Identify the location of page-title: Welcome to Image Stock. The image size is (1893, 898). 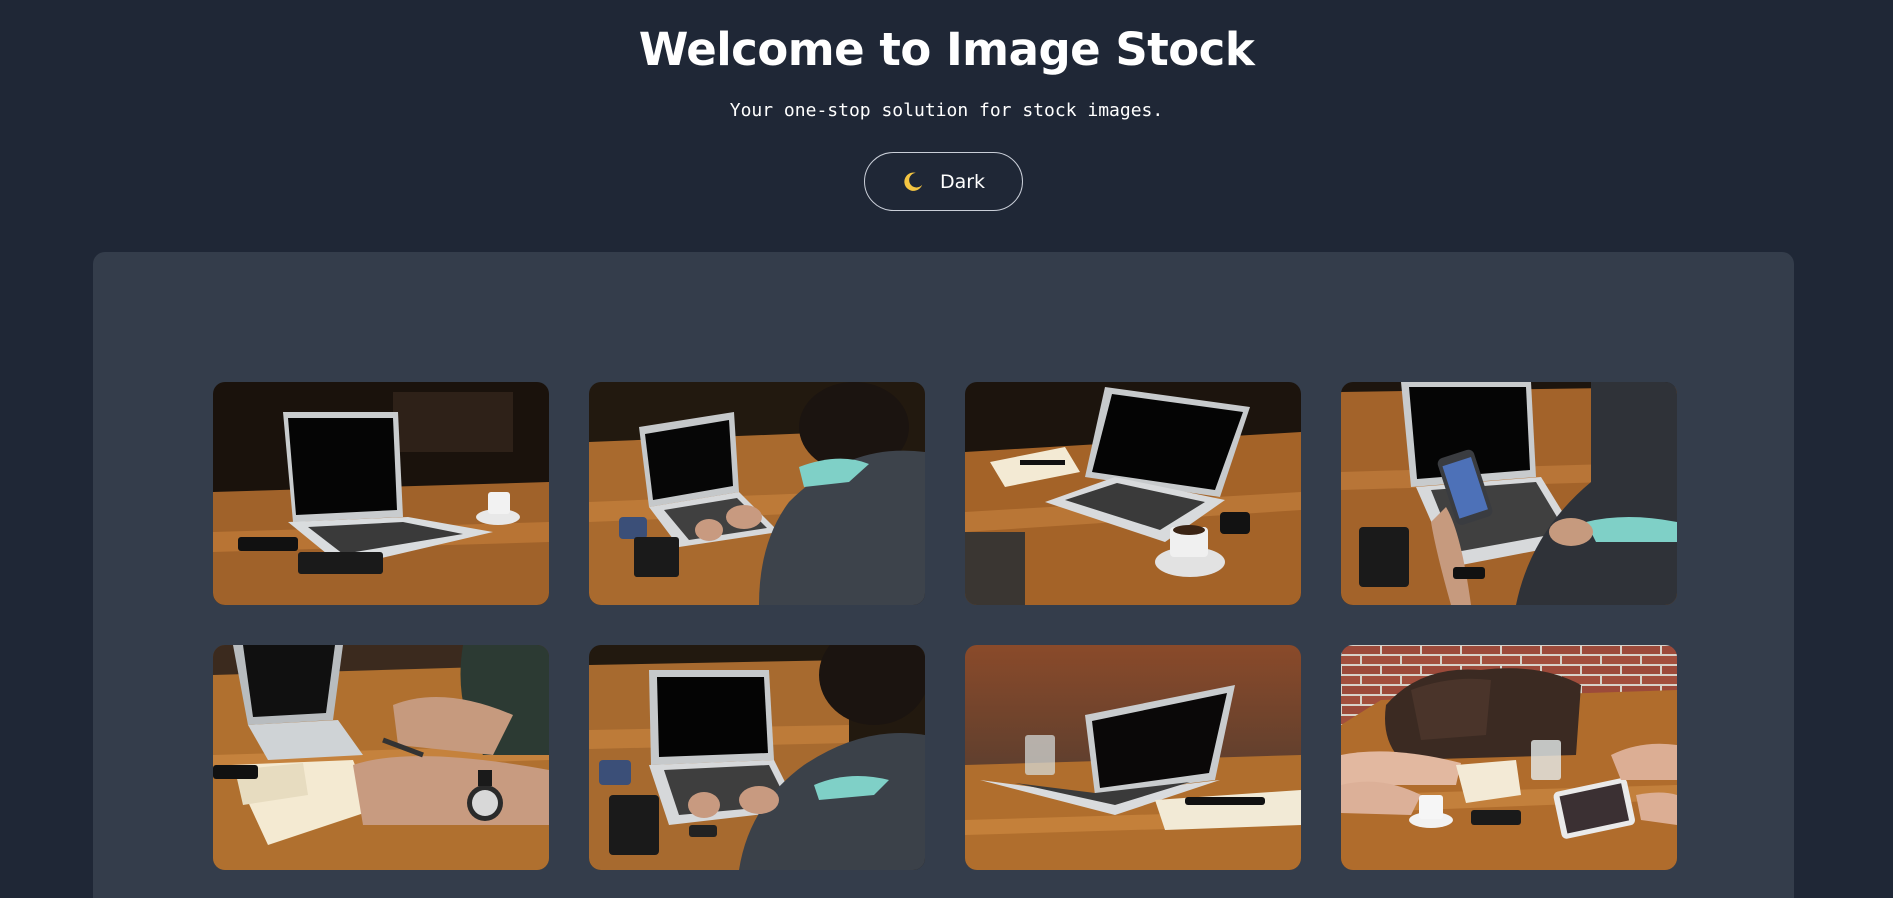
(946, 49).